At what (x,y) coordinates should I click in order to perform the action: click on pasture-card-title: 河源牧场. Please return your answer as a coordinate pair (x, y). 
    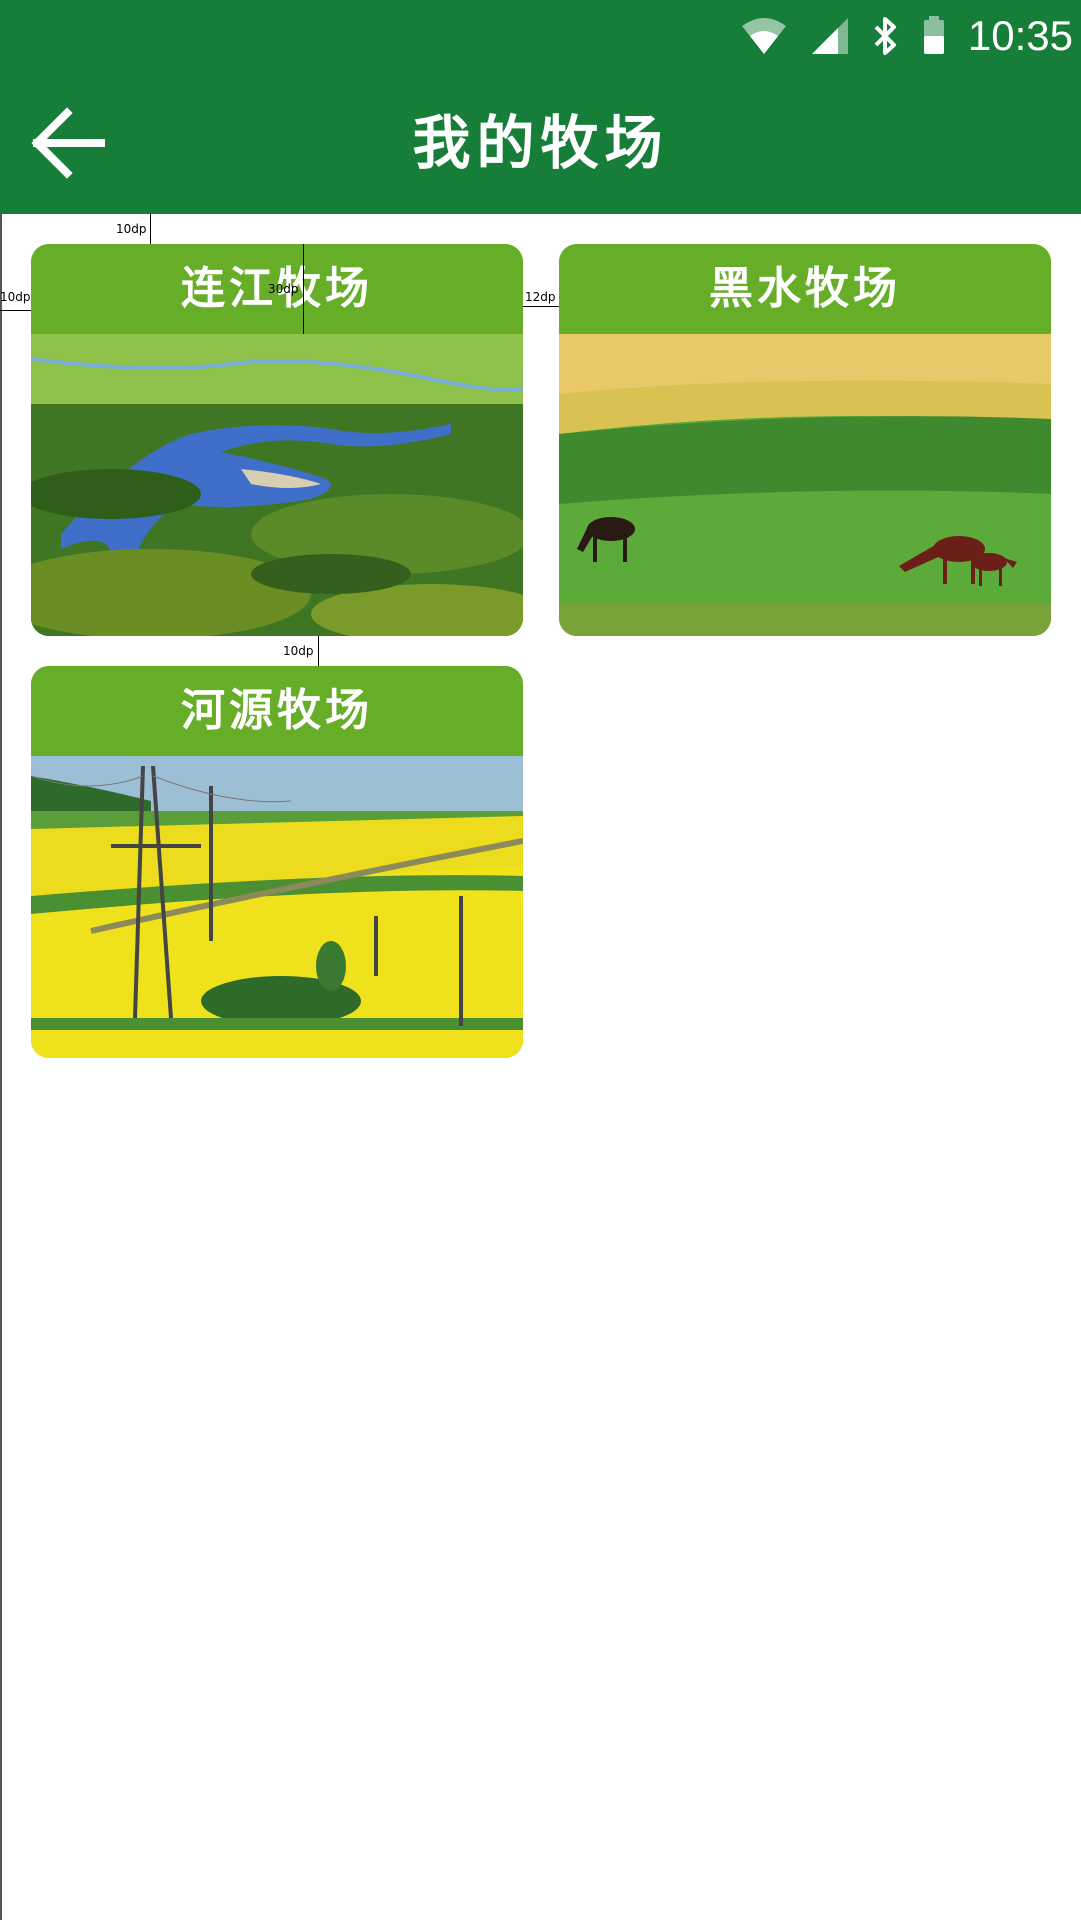
    Looking at the image, I should click on (277, 711).